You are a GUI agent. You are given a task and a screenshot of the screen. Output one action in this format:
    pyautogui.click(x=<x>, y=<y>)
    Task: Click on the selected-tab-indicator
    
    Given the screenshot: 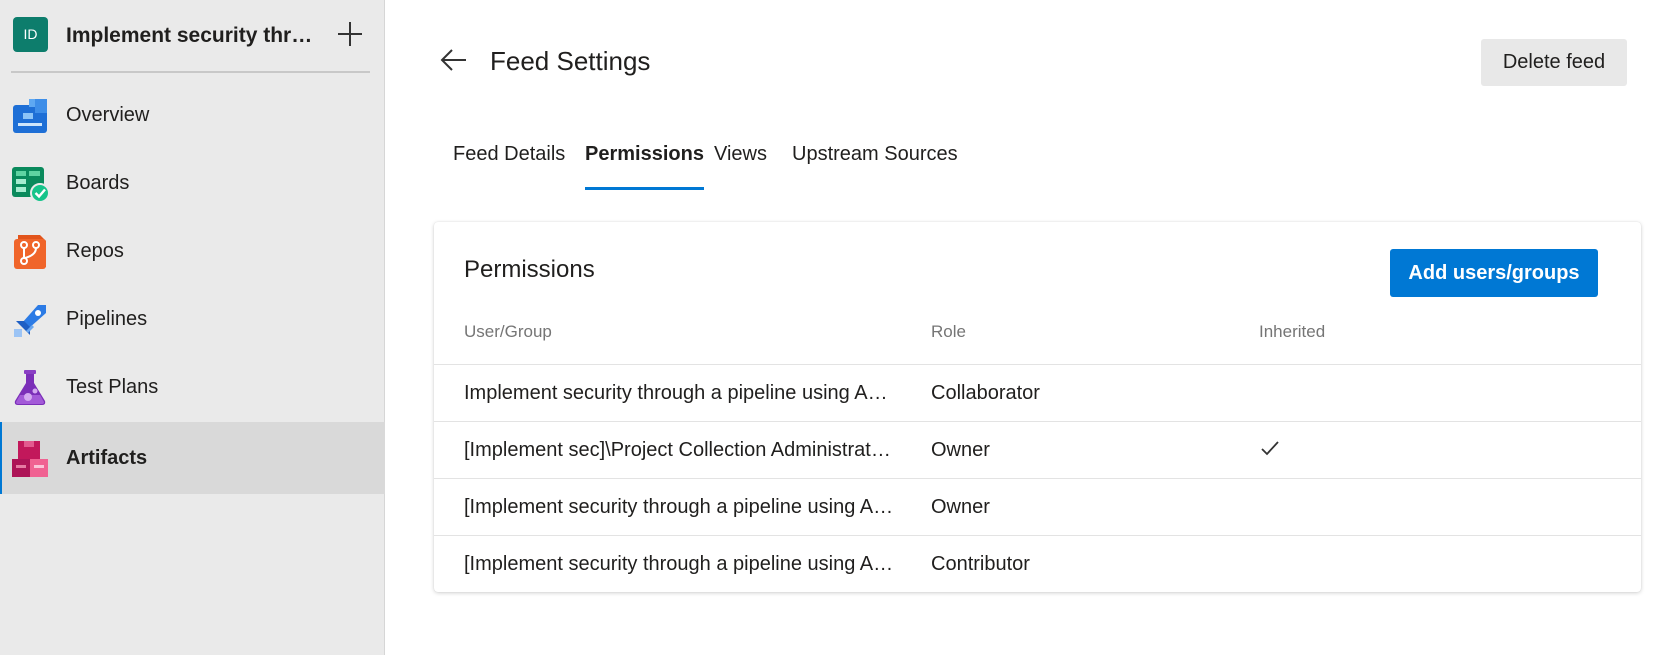 What is the action you would take?
    pyautogui.click(x=644, y=188)
    